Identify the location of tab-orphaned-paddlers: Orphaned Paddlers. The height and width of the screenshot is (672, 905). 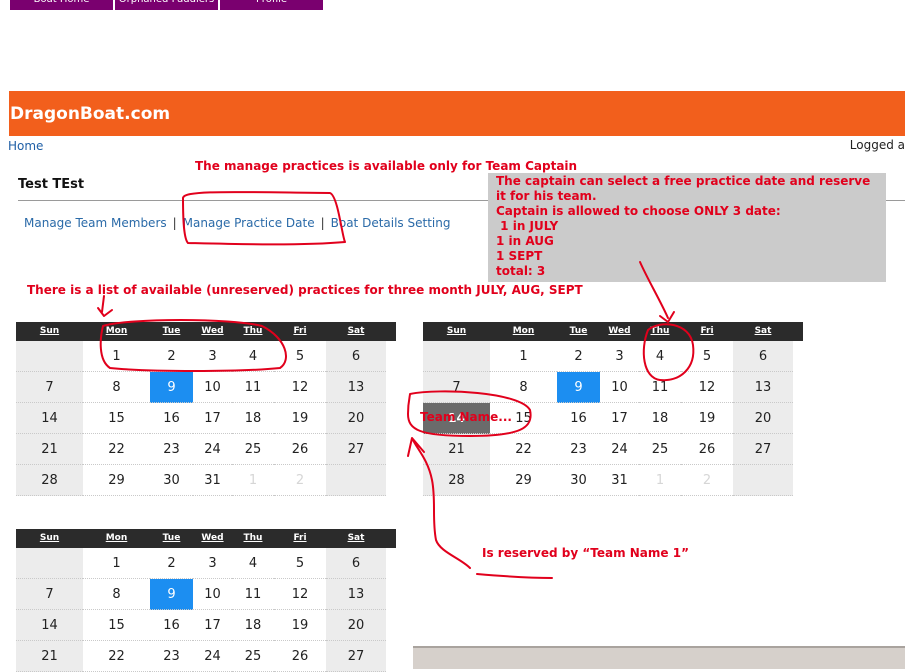
(166, 5).